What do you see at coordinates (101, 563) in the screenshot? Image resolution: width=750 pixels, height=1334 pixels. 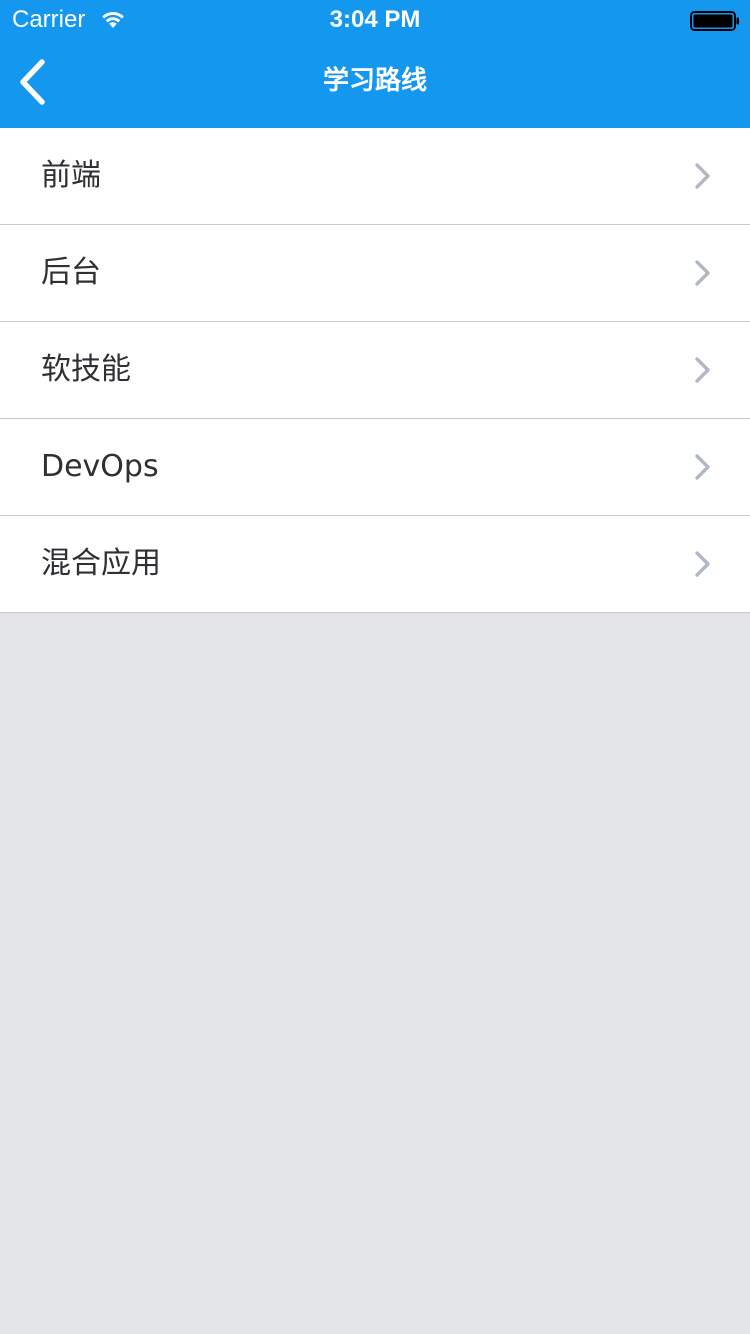 I see `list-item-label: 混合应用` at bounding box center [101, 563].